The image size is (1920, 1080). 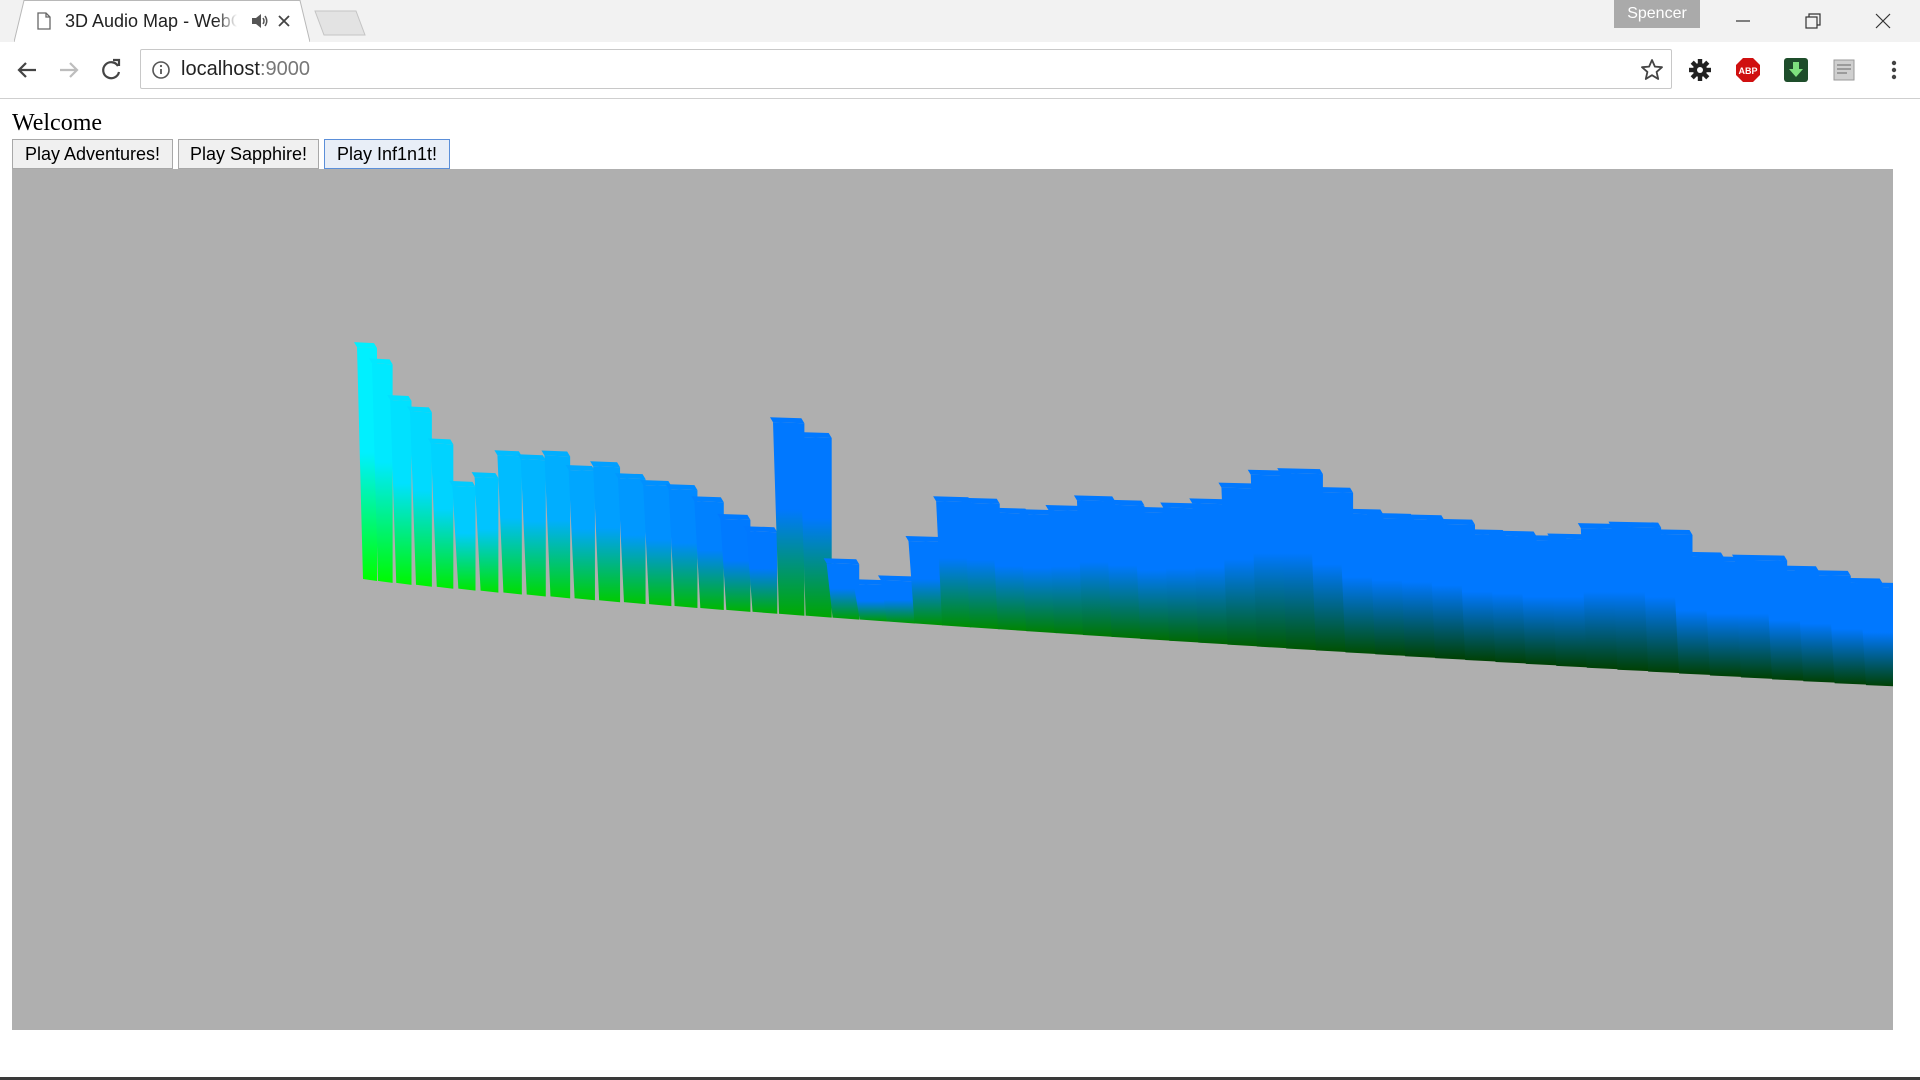 I want to click on close-window-button, so click(x=1883, y=21).